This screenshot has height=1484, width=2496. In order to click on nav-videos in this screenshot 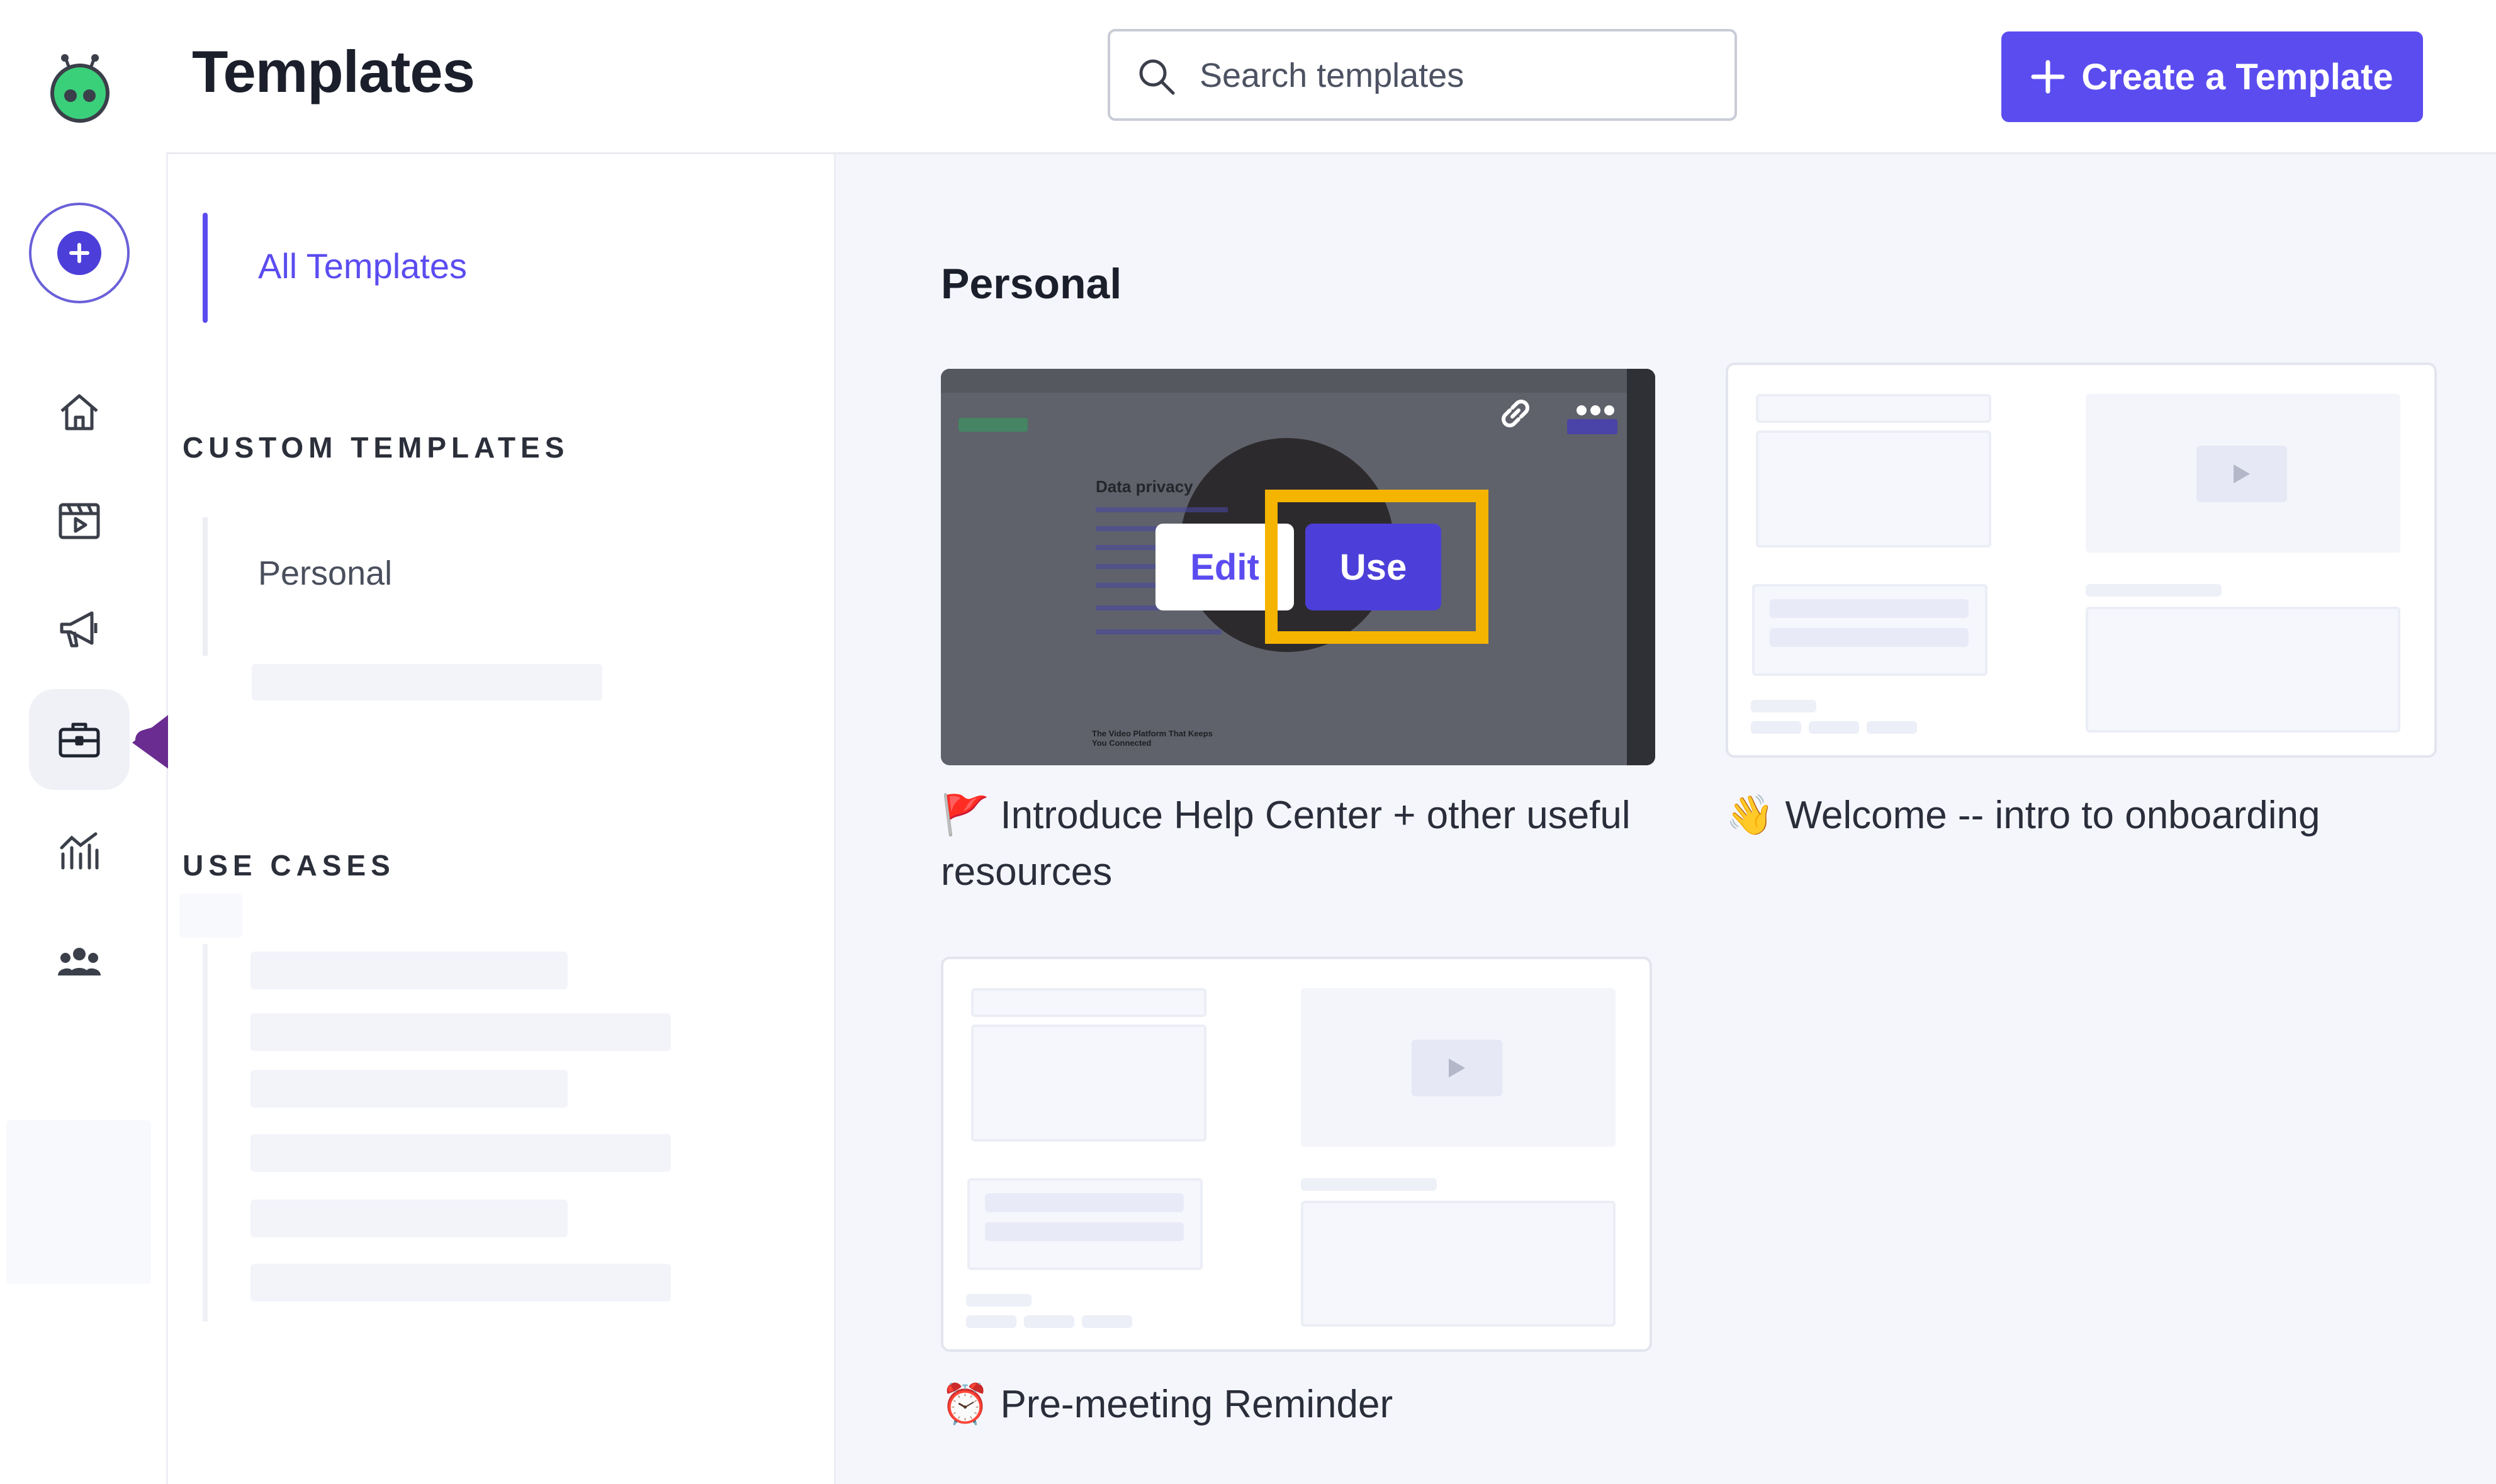, I will do `click(80, 521)`.